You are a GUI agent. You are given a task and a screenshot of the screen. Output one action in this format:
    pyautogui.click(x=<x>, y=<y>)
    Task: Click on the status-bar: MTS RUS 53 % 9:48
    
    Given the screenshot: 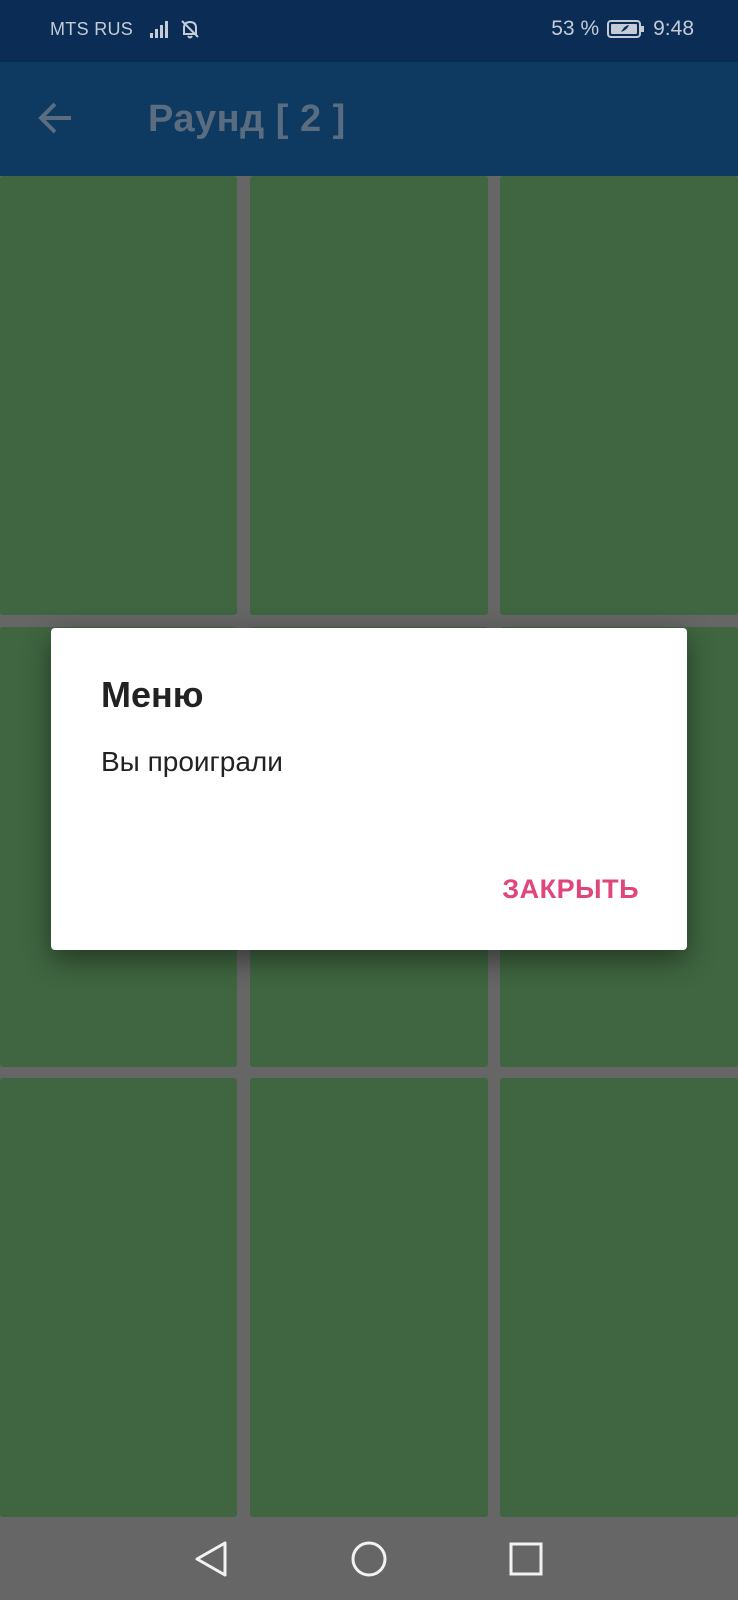 What is the action you would take?
    pyautogui.click(x=369, y=31)
    